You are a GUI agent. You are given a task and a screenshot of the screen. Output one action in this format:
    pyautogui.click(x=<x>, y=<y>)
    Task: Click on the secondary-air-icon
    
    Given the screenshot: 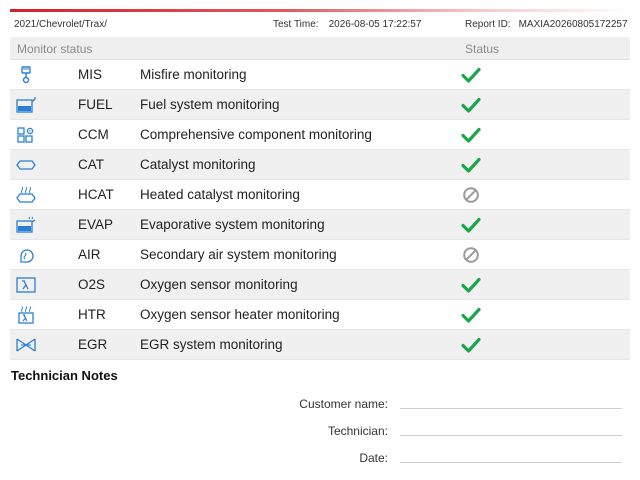 What is the action you would take?
    pyautogui.click(x=26, y=255)
    